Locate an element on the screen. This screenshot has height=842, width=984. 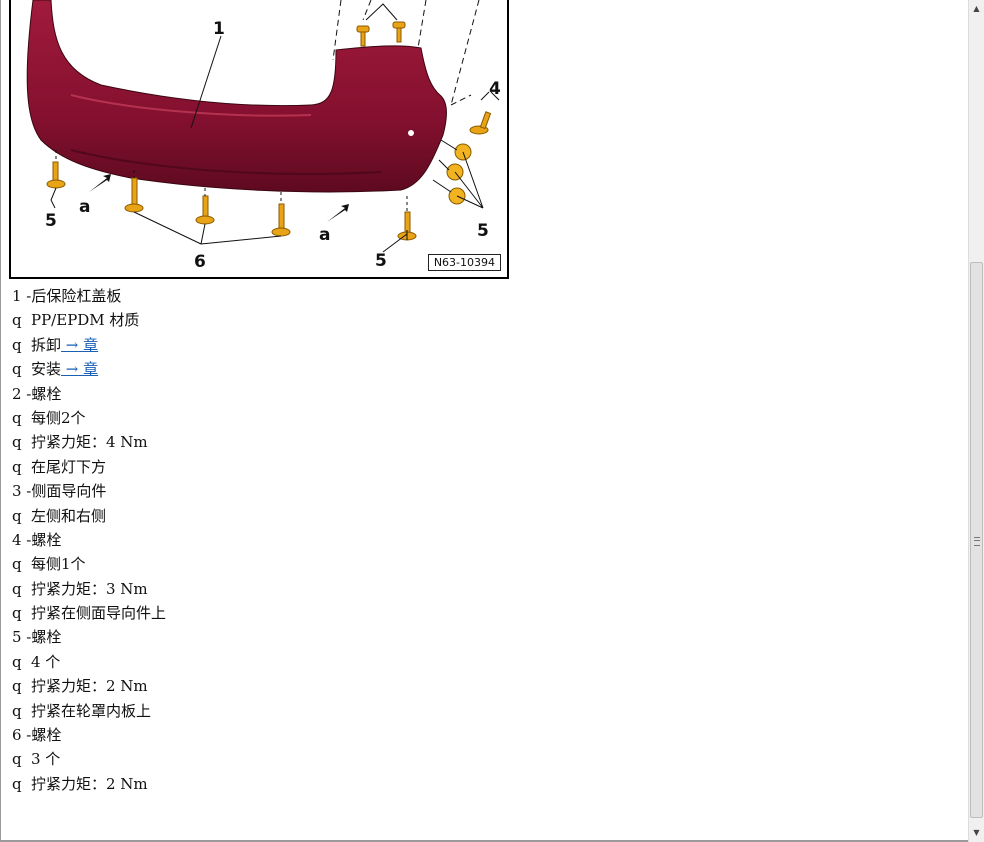
callout-a-right: a is located at coordinates (324, 235).